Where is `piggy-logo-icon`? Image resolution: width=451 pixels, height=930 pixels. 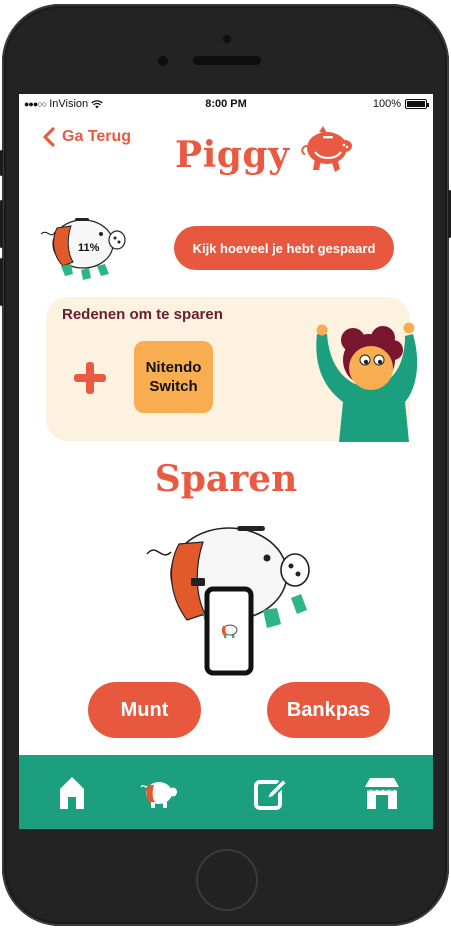 piggy-logo-icon is located at coordinates (326, 149).